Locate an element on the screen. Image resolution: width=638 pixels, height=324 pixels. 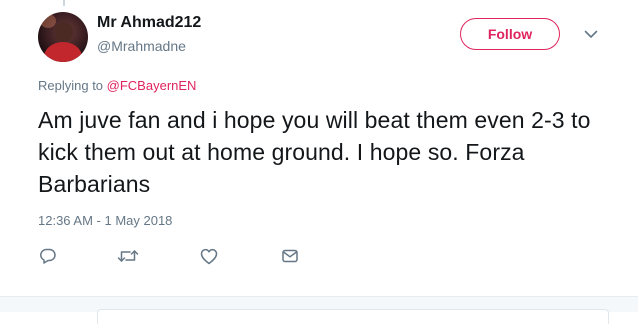
user-display-name: Mr Ahmad212 is located at coordinates (149, 23).